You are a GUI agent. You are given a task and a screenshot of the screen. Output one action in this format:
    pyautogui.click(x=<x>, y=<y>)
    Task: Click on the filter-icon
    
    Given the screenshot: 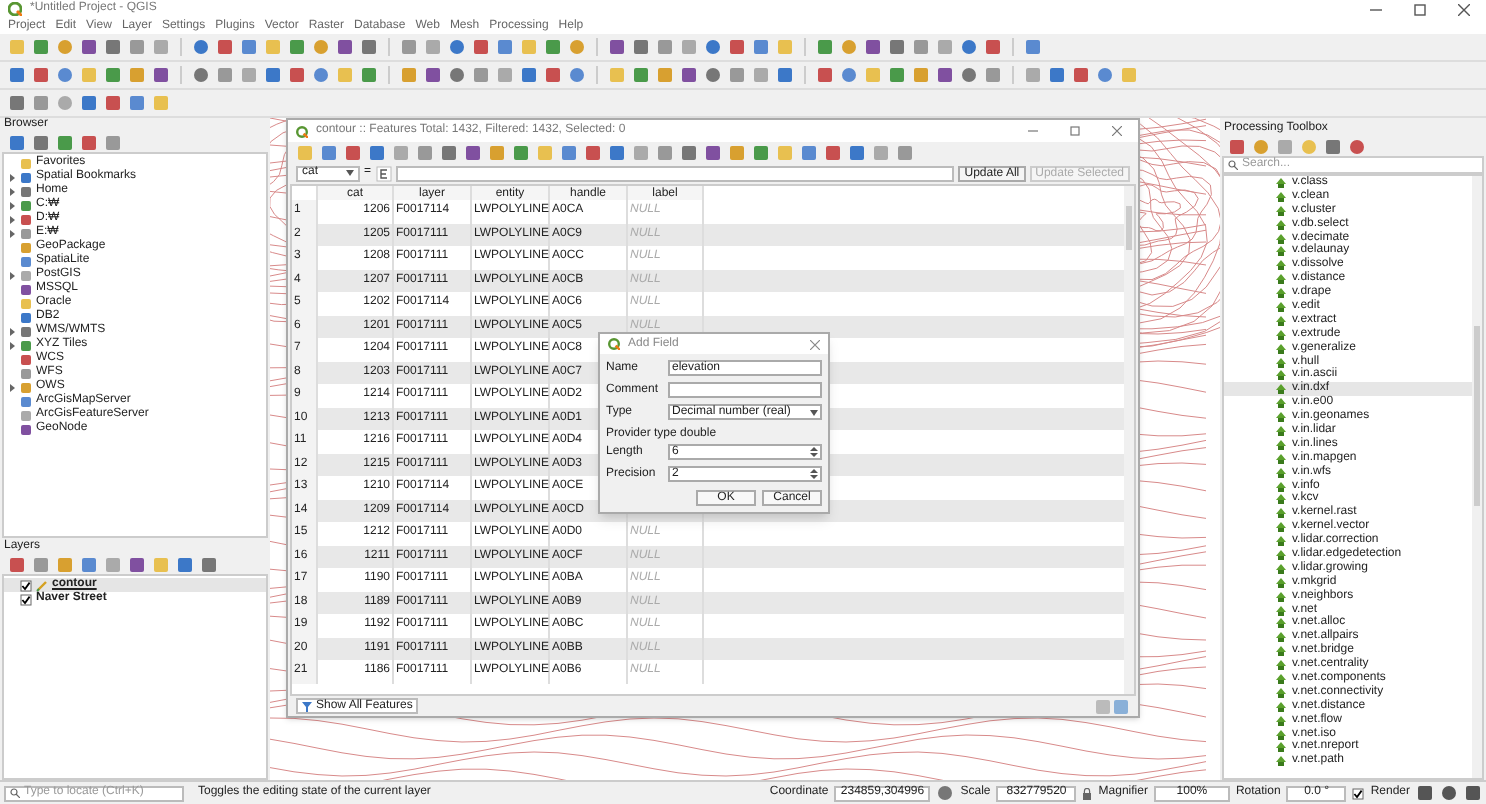 What is the action you would take?
    pyautogui.click(x=307, y=706)
    